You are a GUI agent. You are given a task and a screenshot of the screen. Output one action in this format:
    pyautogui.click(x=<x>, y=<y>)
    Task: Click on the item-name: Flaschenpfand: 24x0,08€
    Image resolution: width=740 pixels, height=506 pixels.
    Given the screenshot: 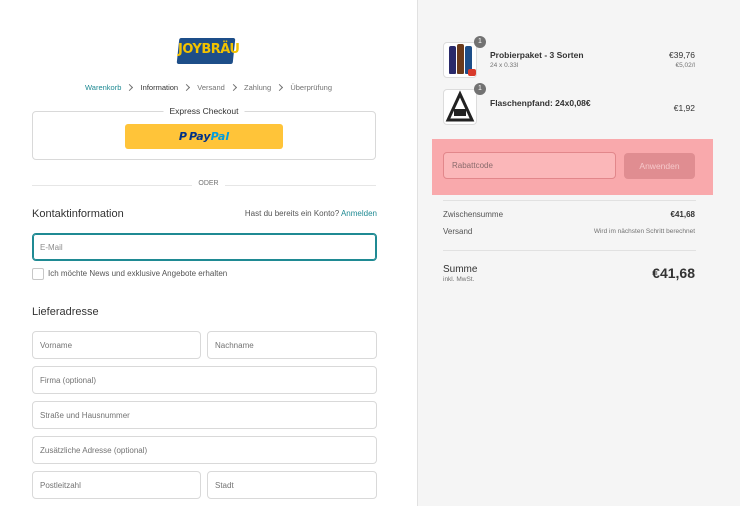 What is the action you would take?
    pyautogui.click(x=540, y=103)
    